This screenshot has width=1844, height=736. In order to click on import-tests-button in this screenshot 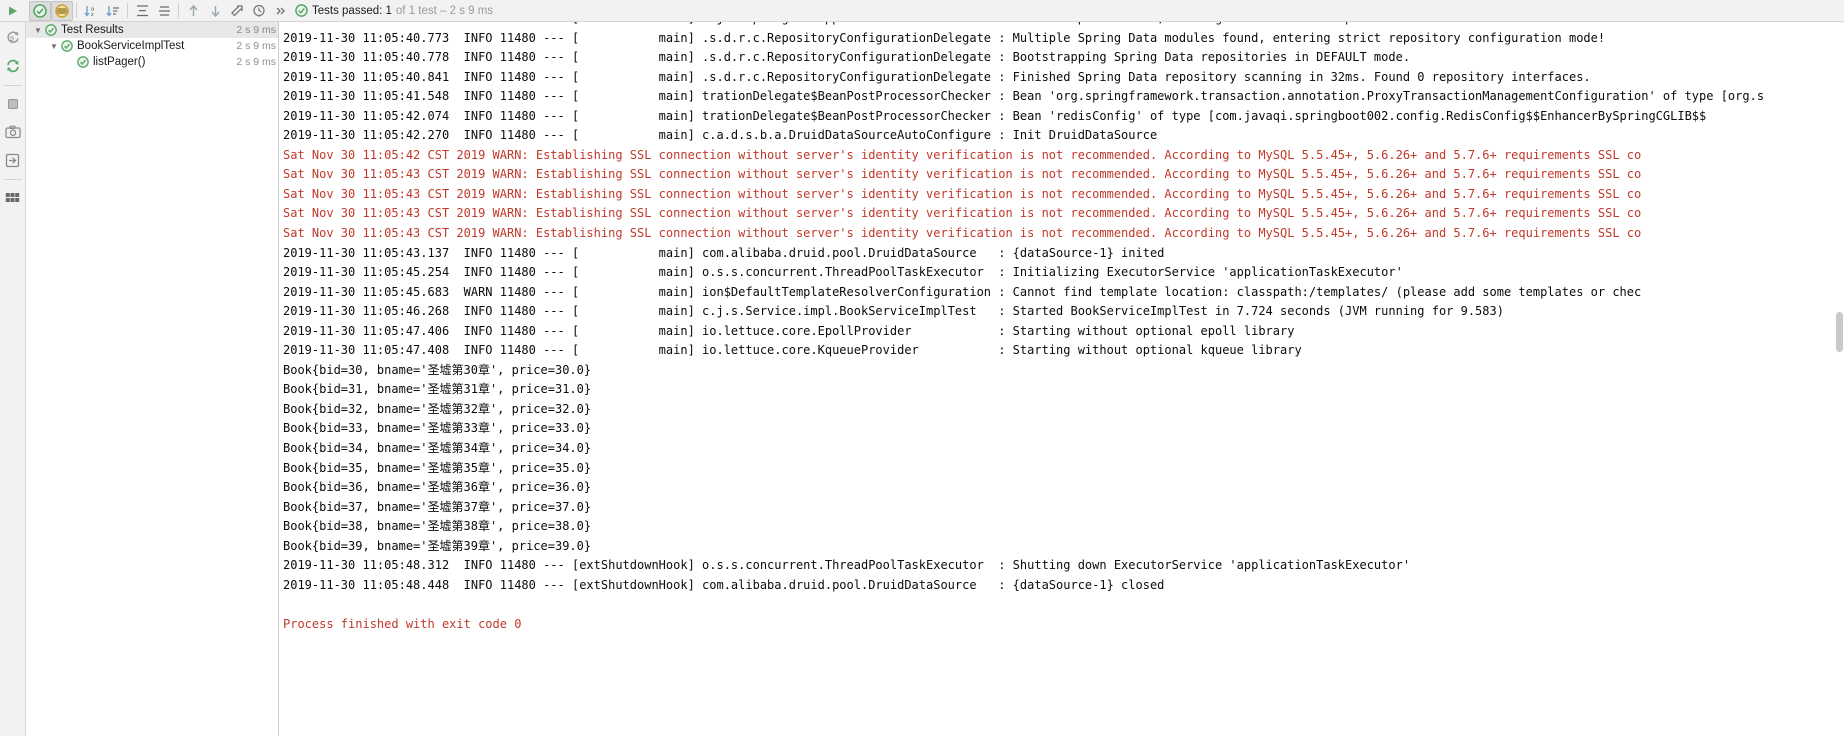, I will do `click(13, 160)`.